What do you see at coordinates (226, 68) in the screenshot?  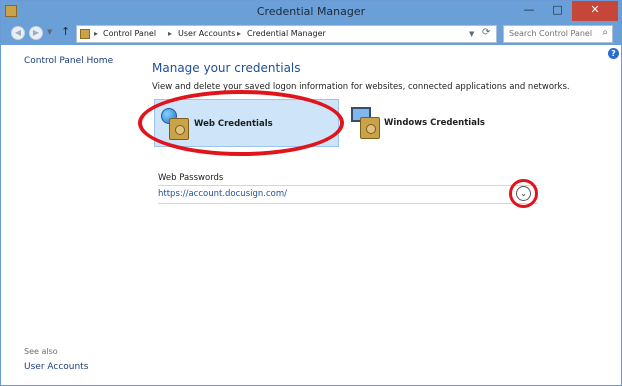 I see `page-title: Manage your credentials` at bounding box center [226, 68].